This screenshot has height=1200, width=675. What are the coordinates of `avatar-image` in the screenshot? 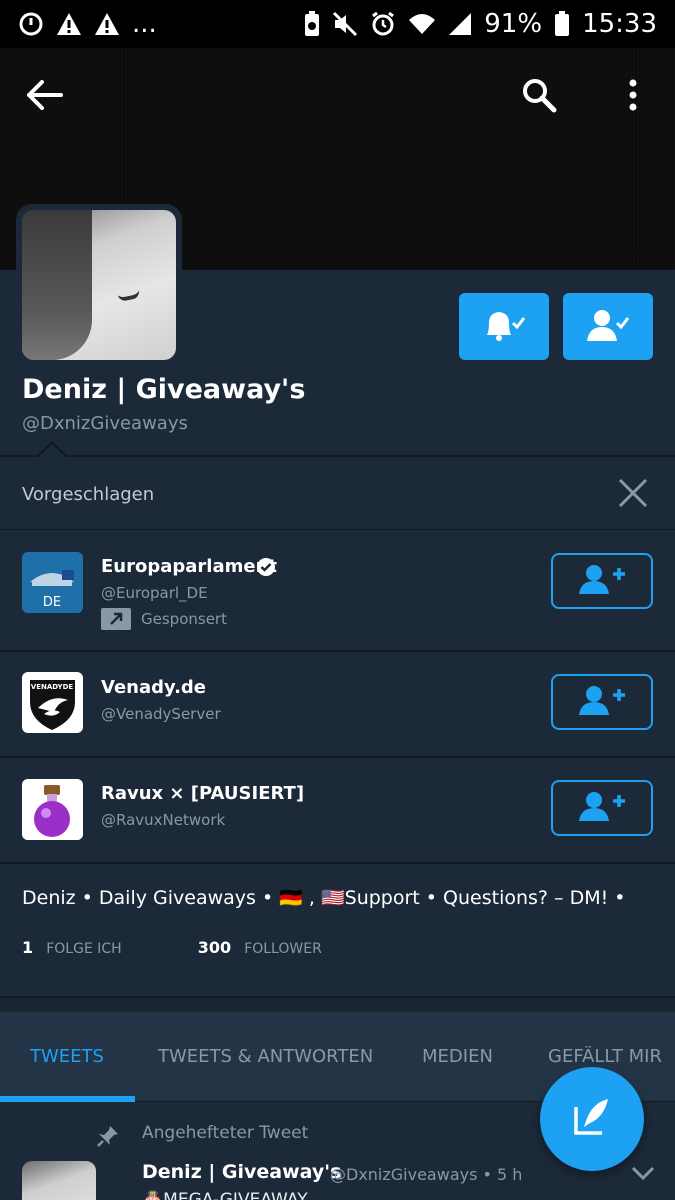 It's located at (99, 285).